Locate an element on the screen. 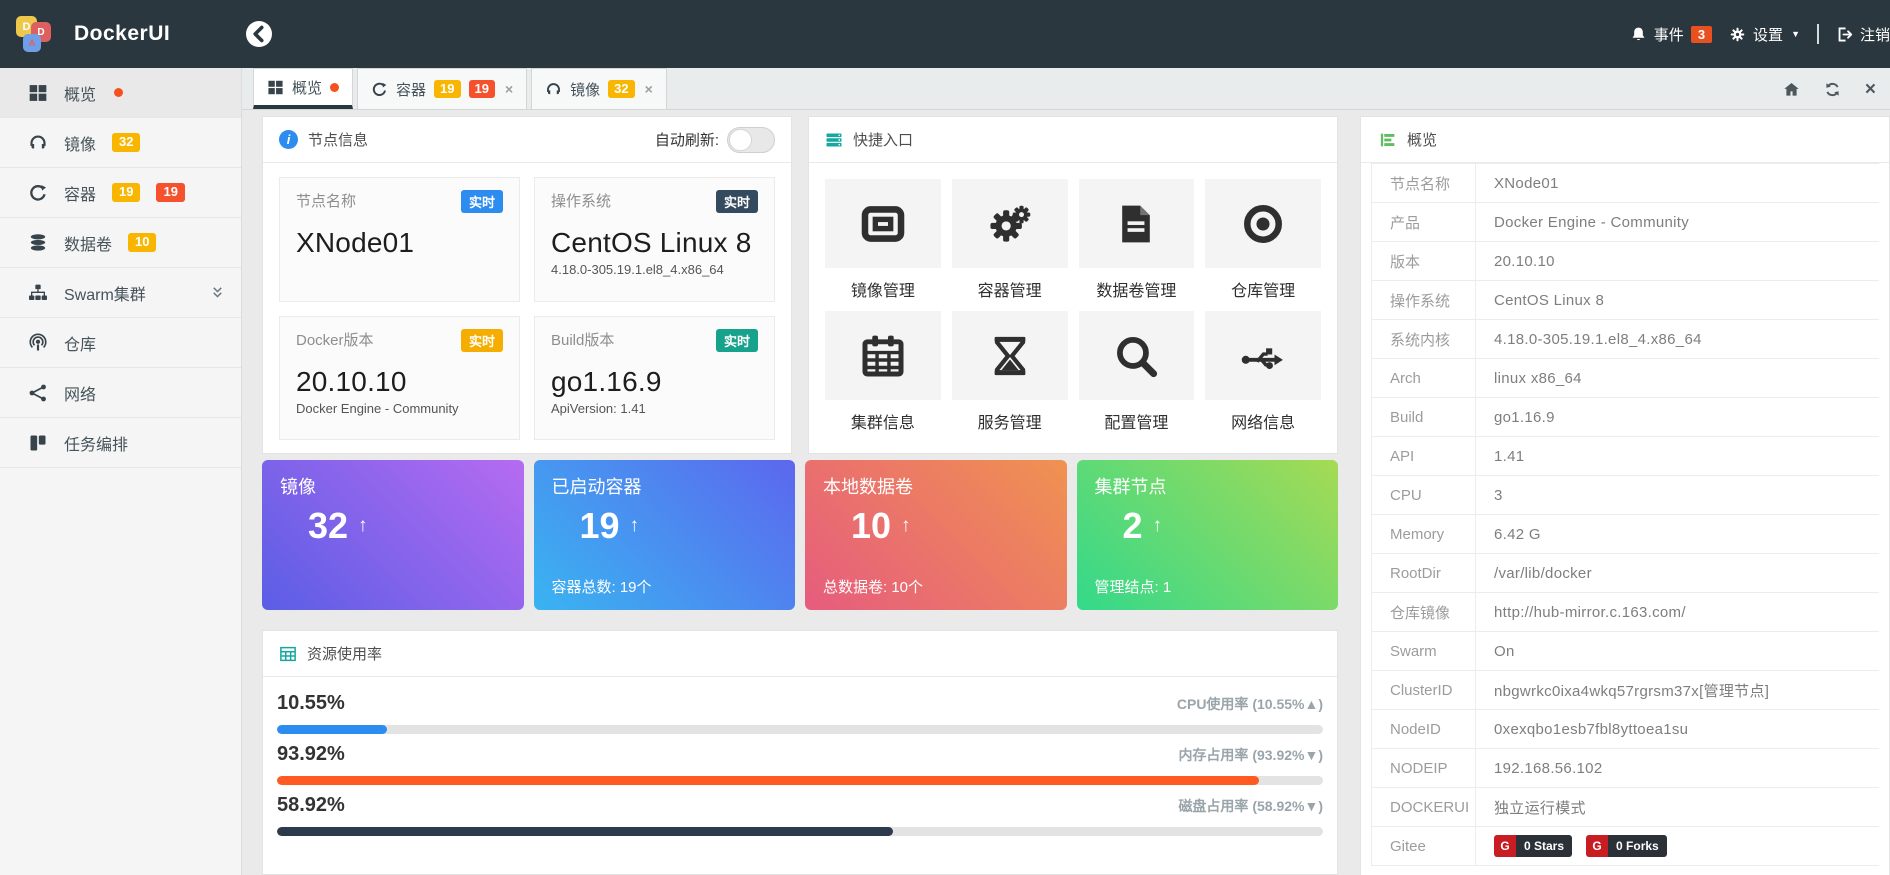 This screenshot has height=875, width=1890. table-row: Swarm On is located at coordinates (1625, 651).